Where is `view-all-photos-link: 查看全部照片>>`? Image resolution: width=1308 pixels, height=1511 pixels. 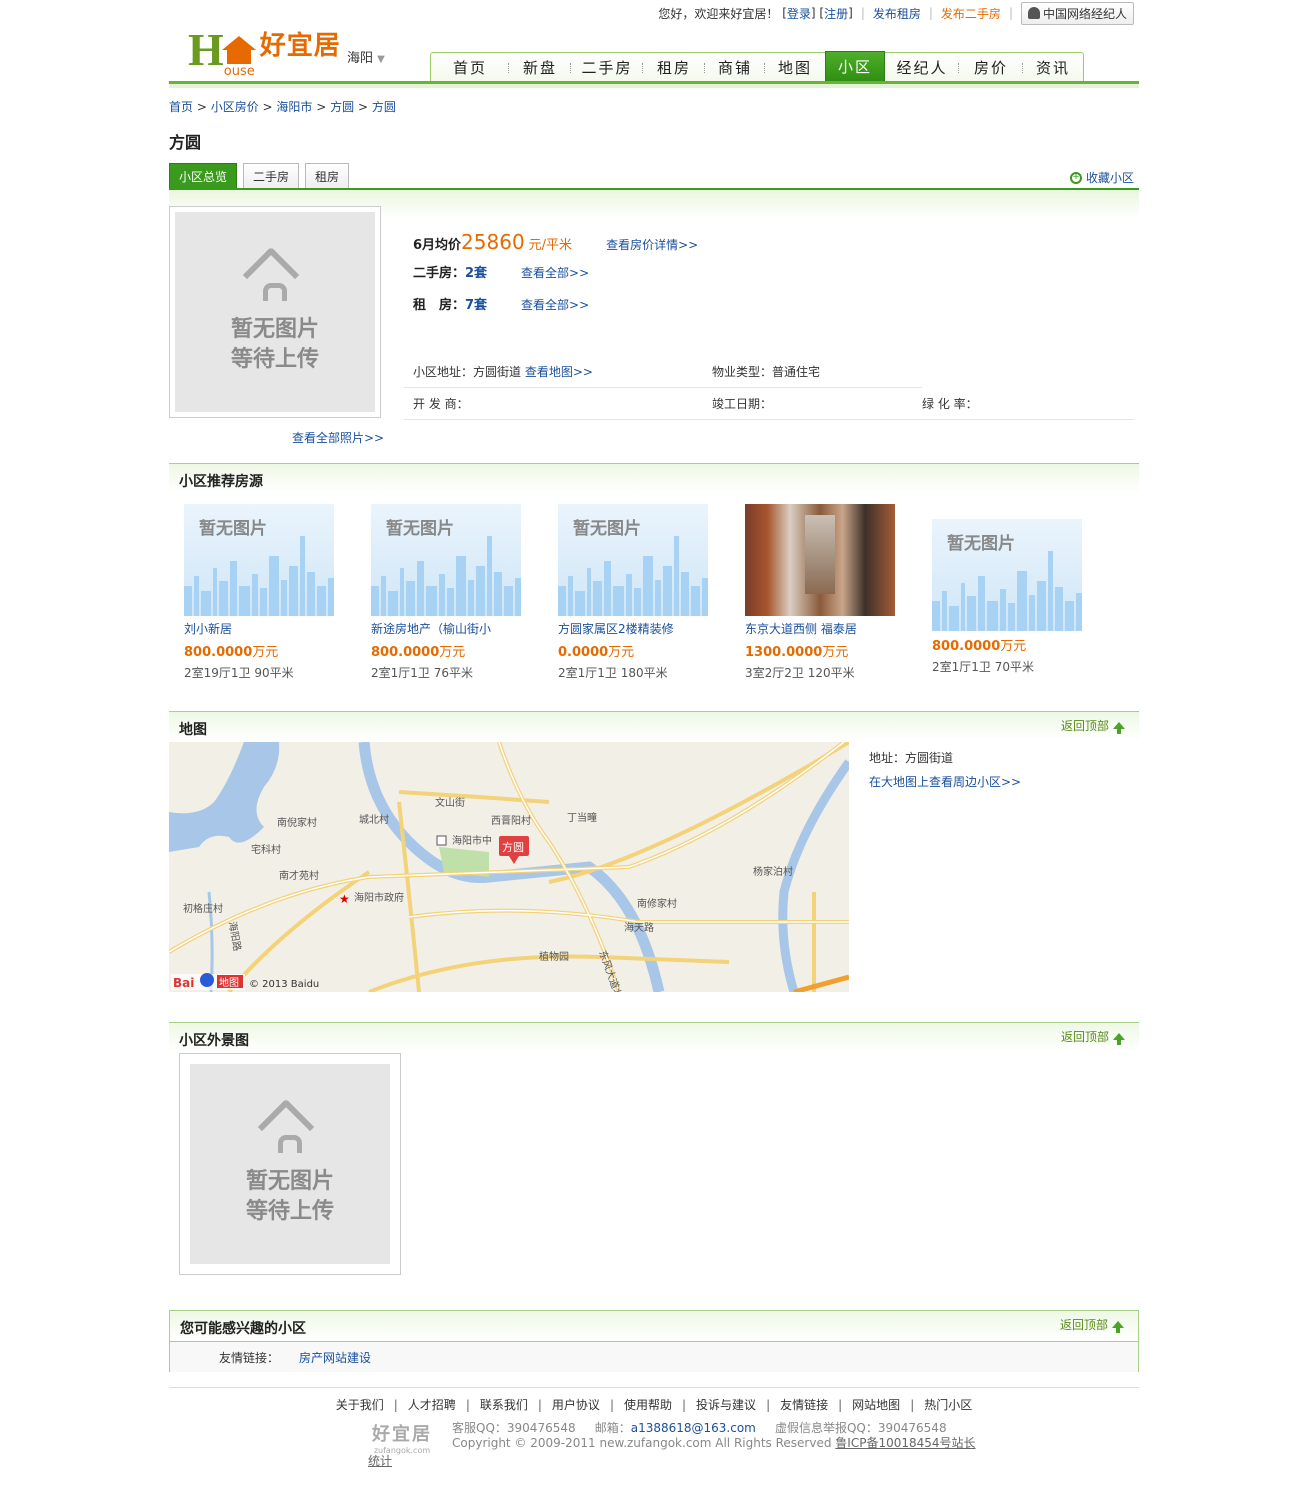
view-all-photos-link: 查看全部照片>> is located at coordinates (338, 437).